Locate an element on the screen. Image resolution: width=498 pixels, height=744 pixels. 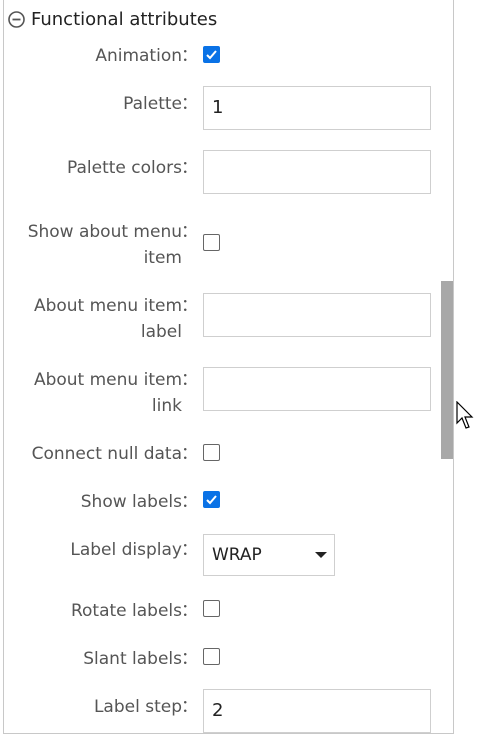
slant-labels-checkbox is located at coordinates (211, 656).